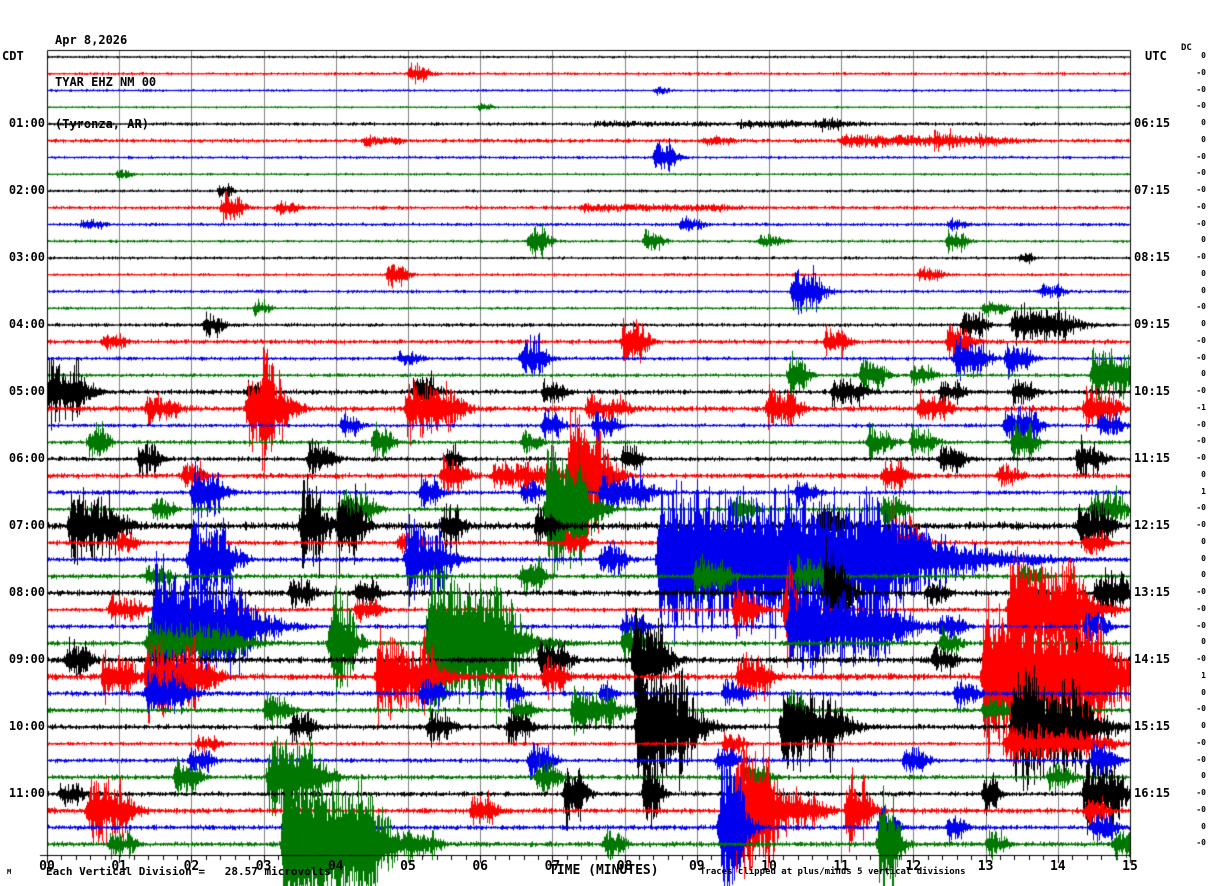 This screenshot has height=886, width=1210. Describe the element at coordinates (91, 40) in the screenshot. I see `header-date: Apr 8,2026` at that location.